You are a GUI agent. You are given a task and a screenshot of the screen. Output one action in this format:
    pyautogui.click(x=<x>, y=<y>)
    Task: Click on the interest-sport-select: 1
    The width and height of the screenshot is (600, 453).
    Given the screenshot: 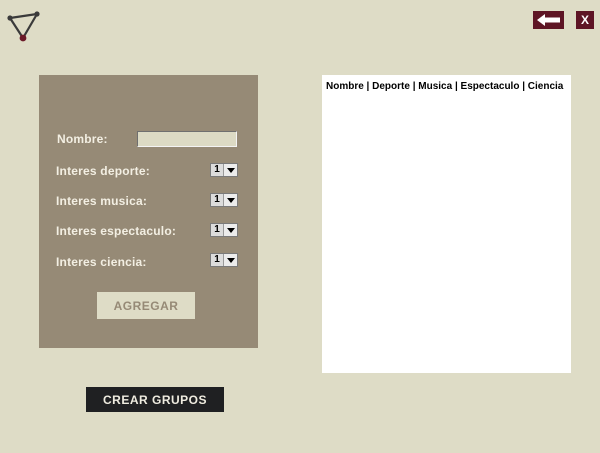 What is the action you would take?
    pyautogui.click(x=224, y=170)
    